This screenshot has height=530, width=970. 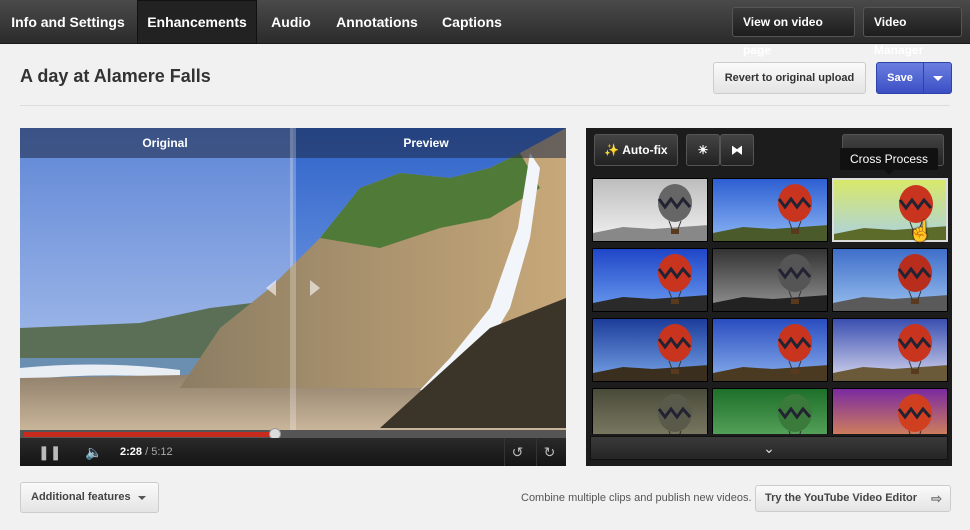 I want to click on additional-features-button: Additional features, so click(x=89, y=497).